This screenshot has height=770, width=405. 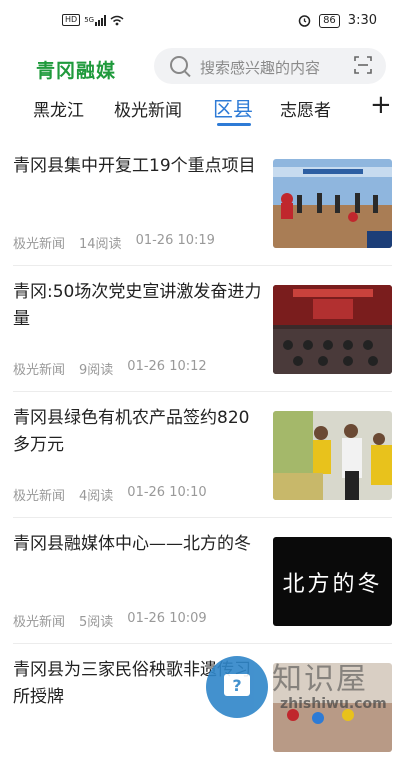 I want to click on tab-partial: |, so click(x=1, y=106).